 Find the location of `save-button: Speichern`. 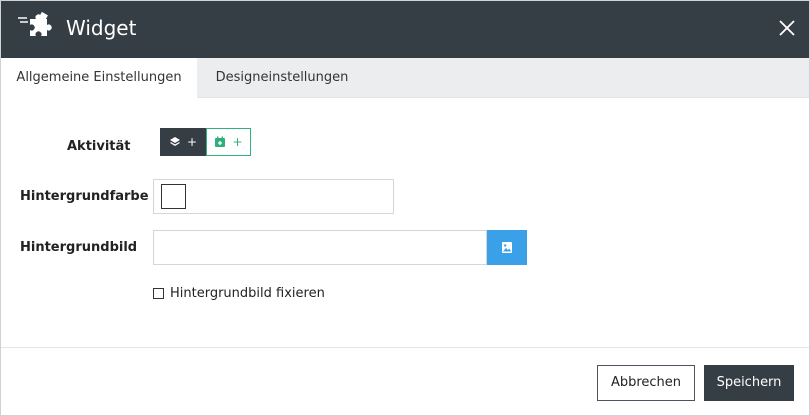

save-button: Speichern is located at coordinates (749, 383).